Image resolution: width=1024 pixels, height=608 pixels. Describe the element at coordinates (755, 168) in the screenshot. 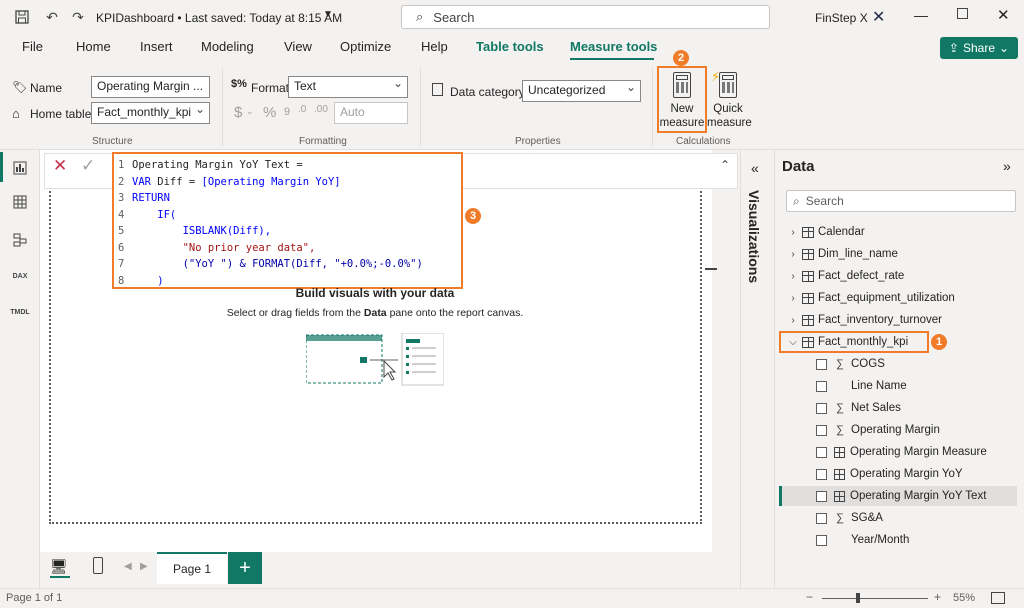

I see `expand-visualizations-icon: «` at that location.